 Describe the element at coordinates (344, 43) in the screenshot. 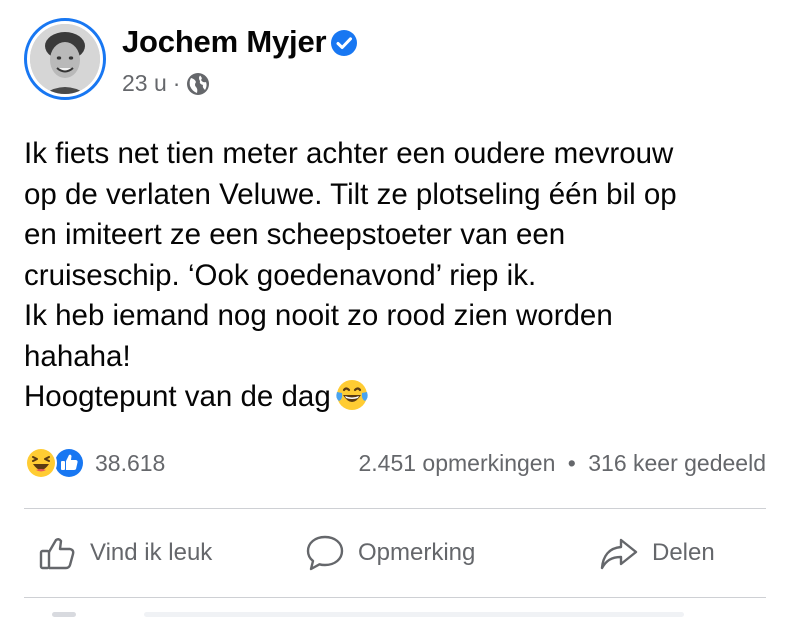

I see `verified-badge-icon` at that location.